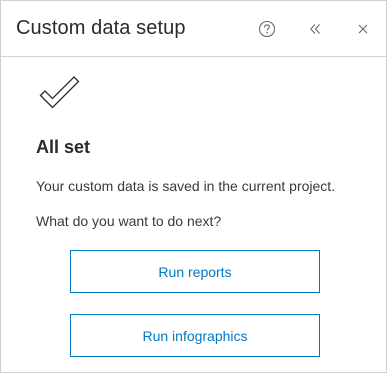 The width and height of the screenshot is (387, 373). I want to click on panel-title: Custom data setup, so click(101, 28).